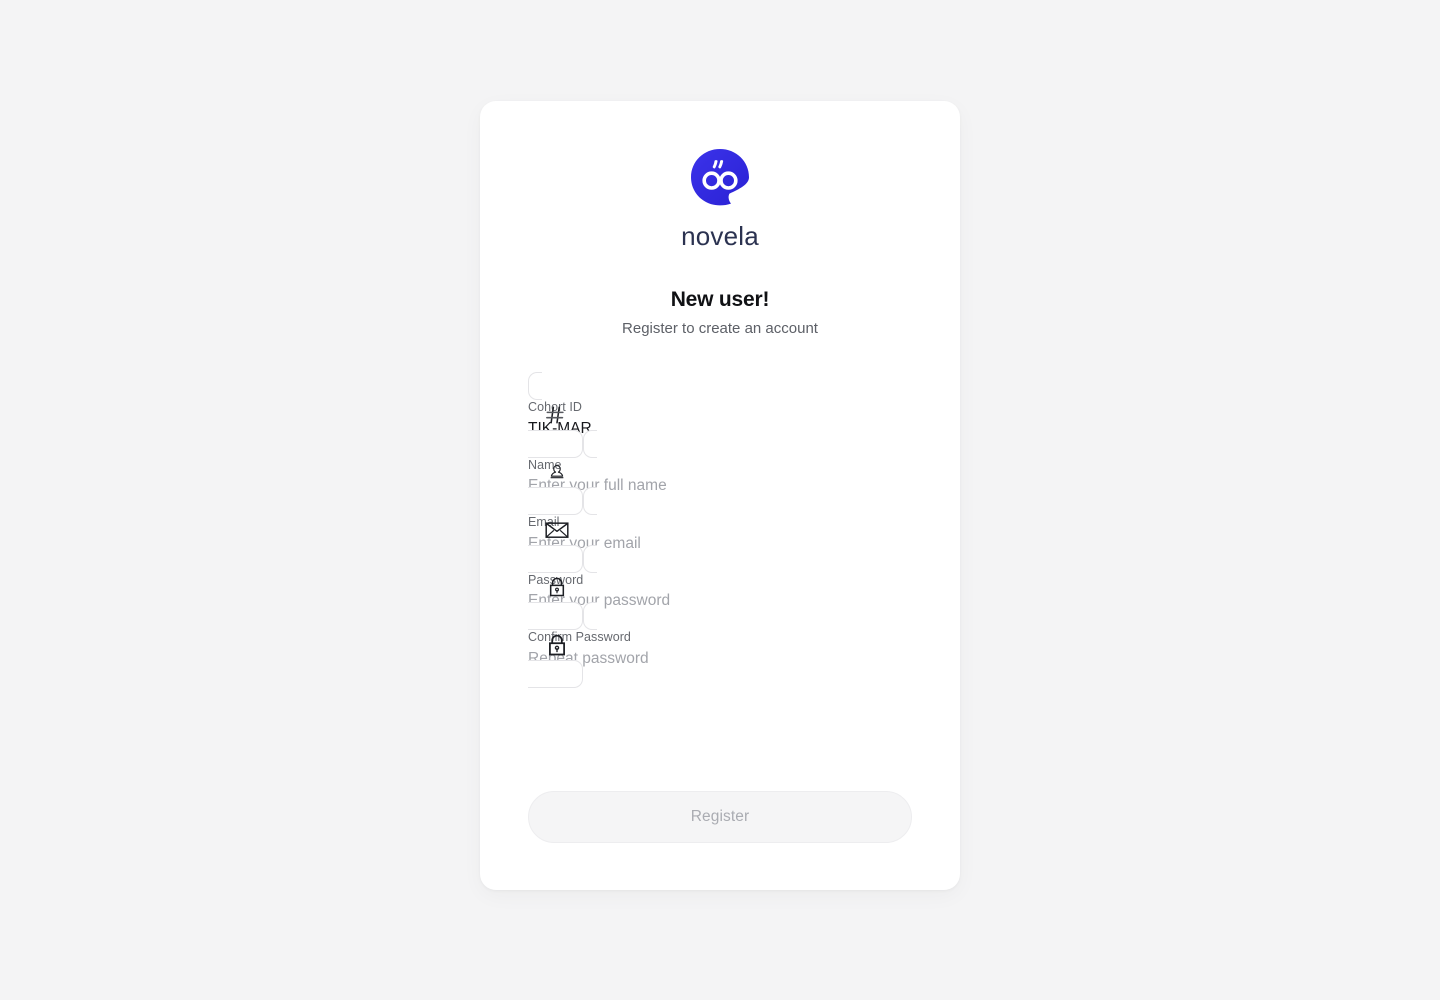 The width and height of the screenshot is (1440, 1000). I want to click on field-confirm-password: Confirm Password, so click(720, 645).